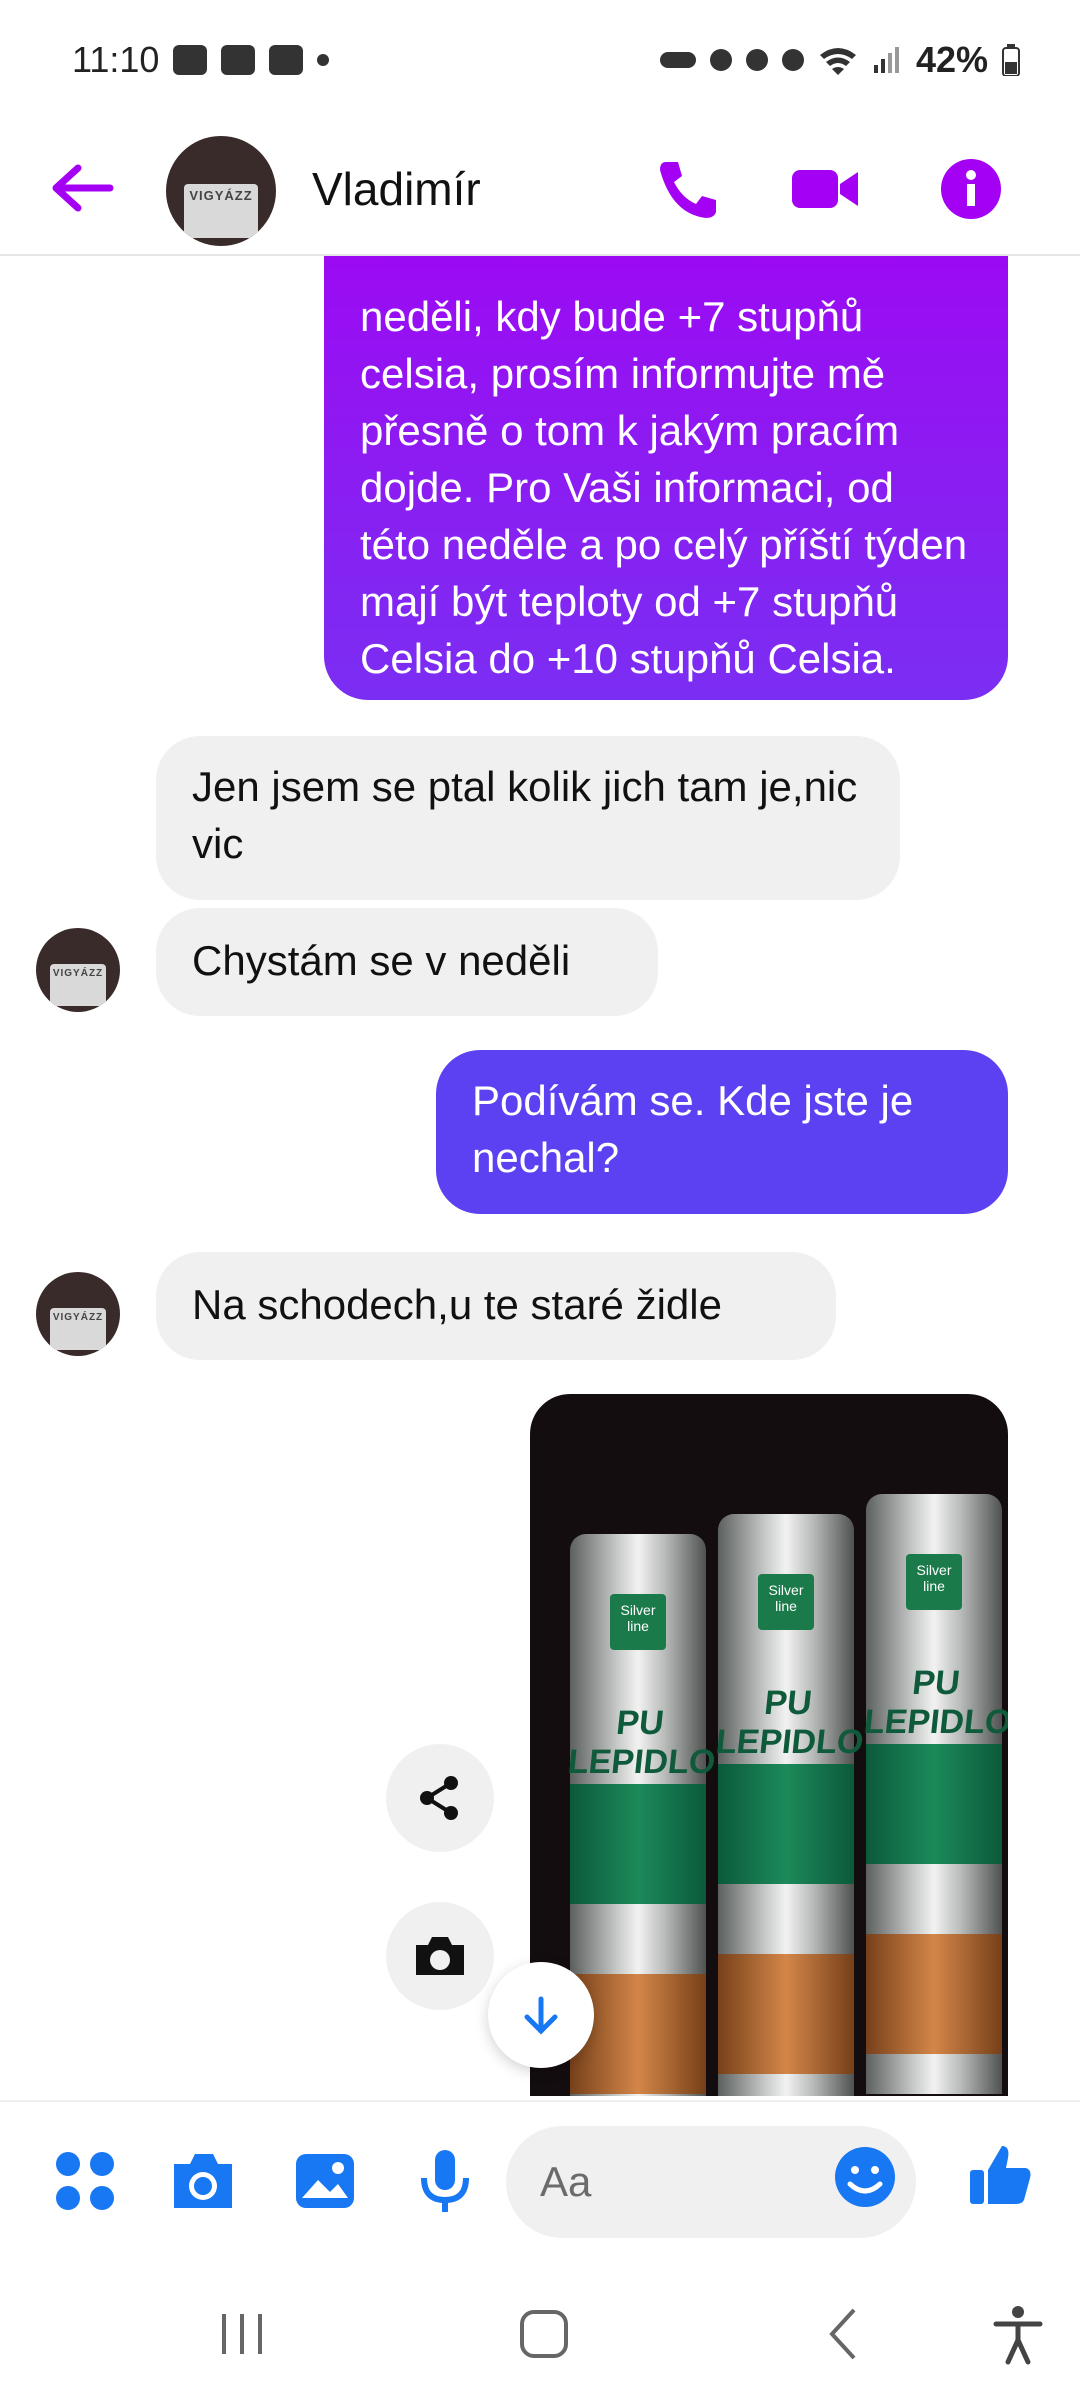  I want to click on status-right: 42%, so click(839, 60).